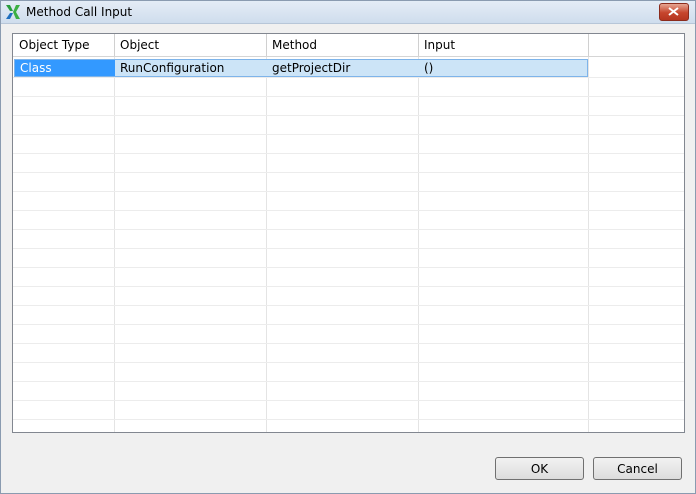 The height and width of the screenshot is (494, 696). I want to click on ok-button: OK, so click(539, 468).